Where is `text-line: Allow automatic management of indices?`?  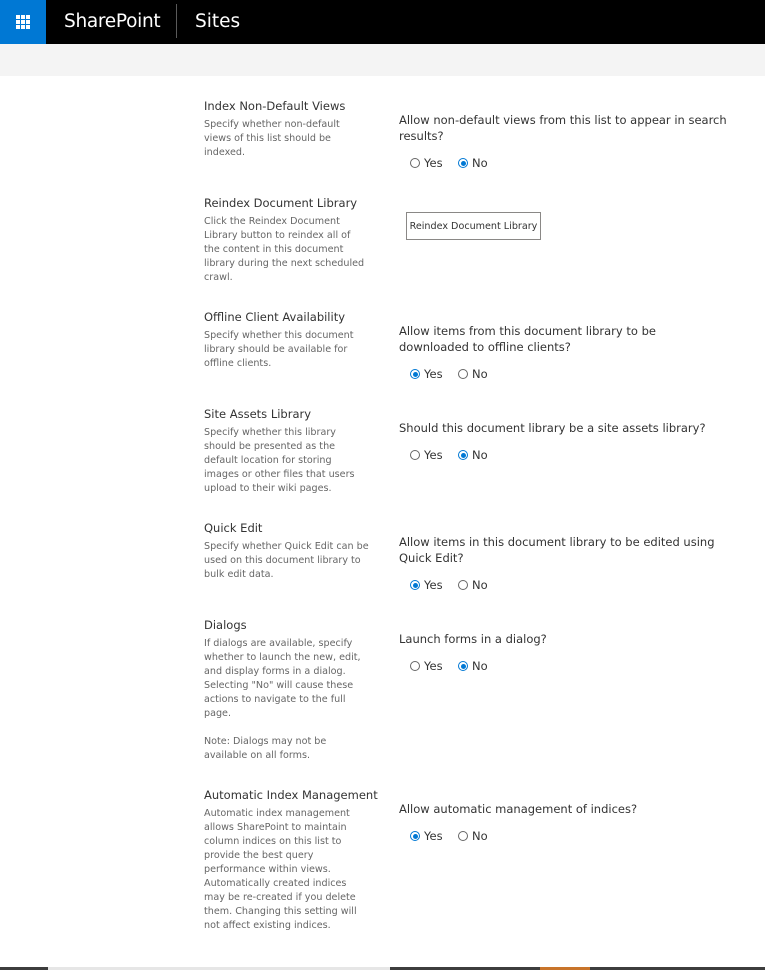
text-line: Allow automatic management of indices? is located at coordinates (518, 809).